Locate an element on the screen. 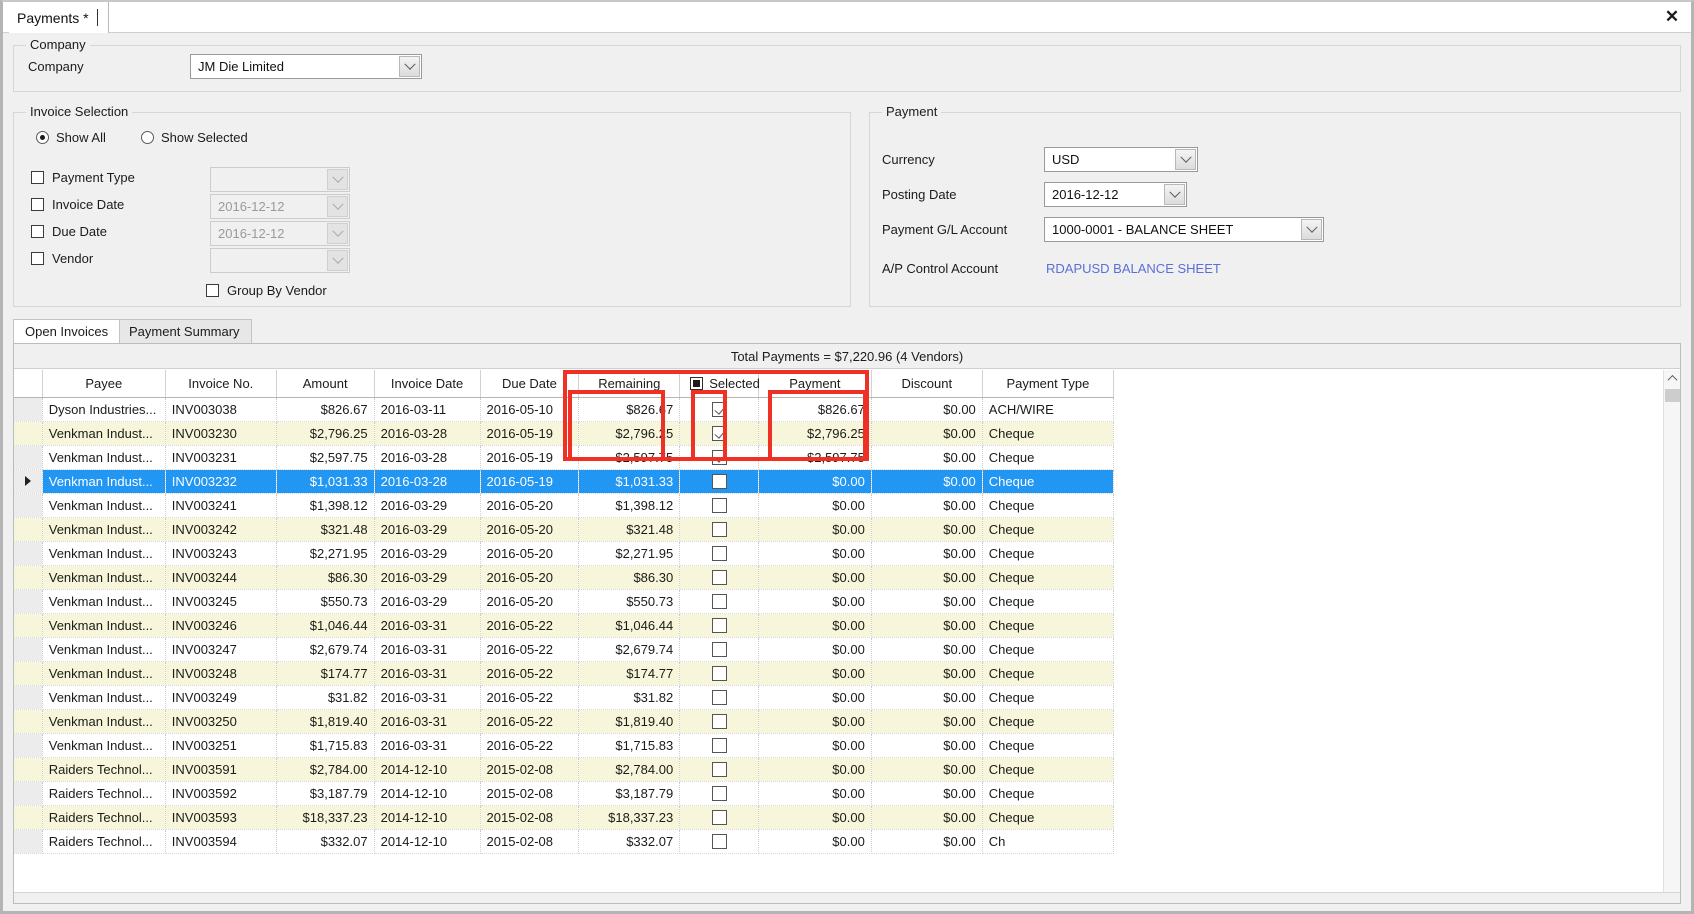 The width and height of the screenshot is (1694, 914). gl-account-combobox: 1000-0001 - BALANCE SHEET is located at coordinates (1184, 229).